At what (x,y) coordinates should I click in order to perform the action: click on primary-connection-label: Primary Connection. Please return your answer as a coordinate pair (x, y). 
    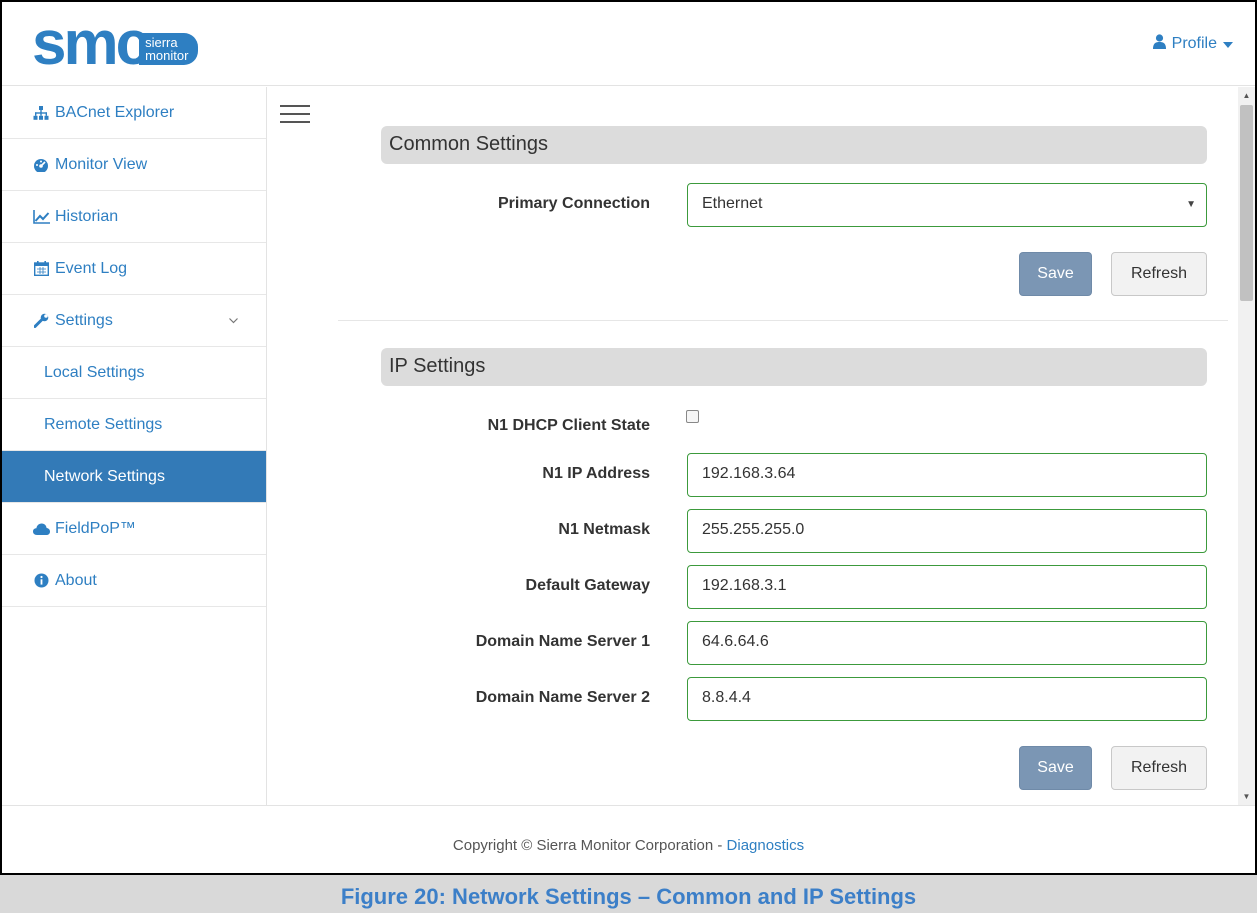
    Looking at the image, I should click on (573, 203).